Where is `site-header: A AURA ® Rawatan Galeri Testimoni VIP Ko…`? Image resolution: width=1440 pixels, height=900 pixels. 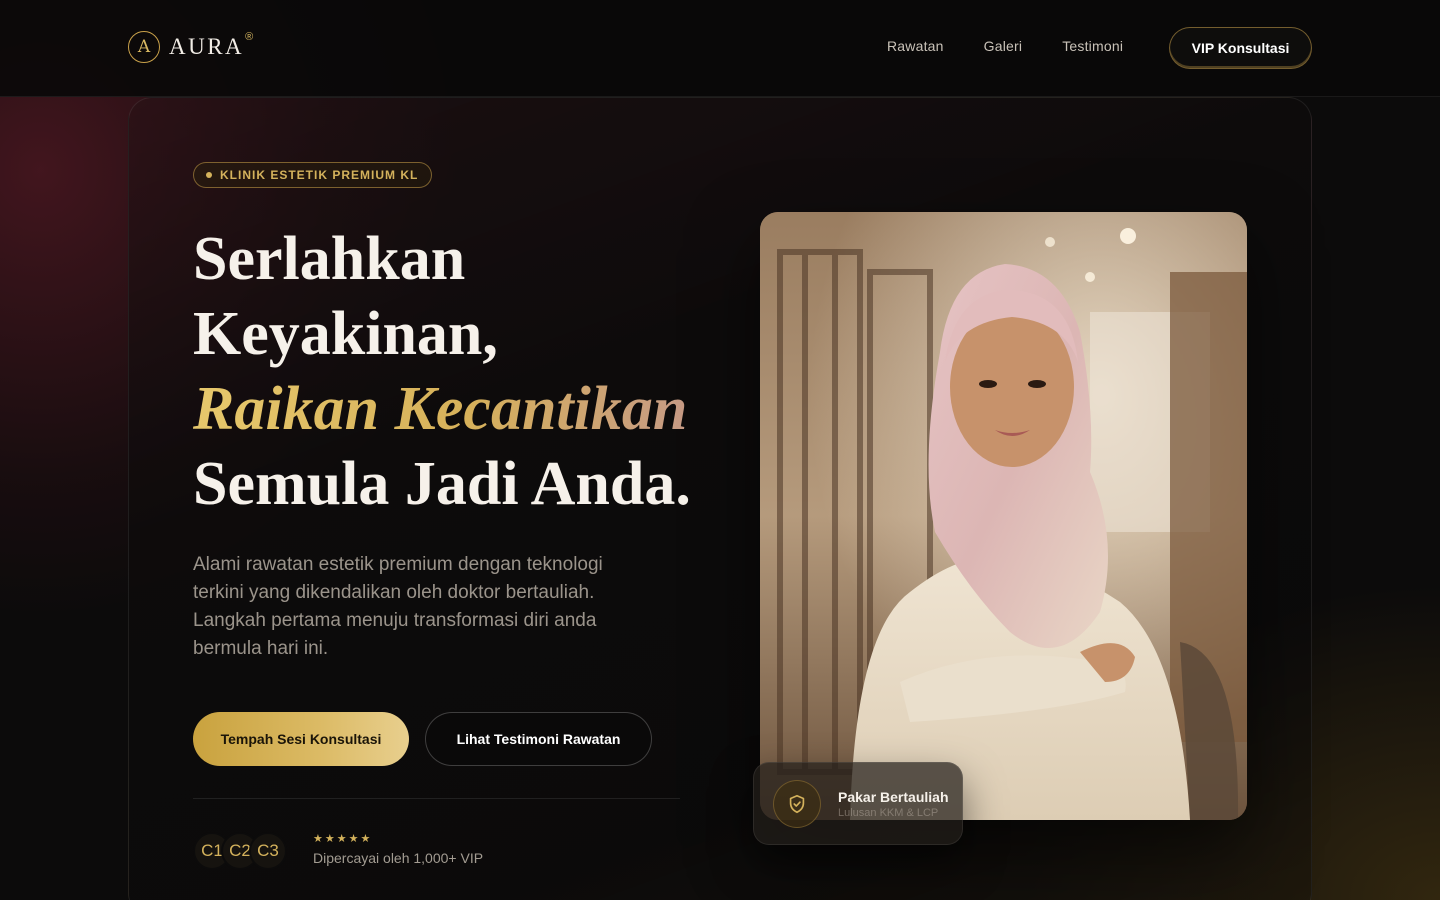
site-header: A AURA ® Rawatan Galeri Testimoni VIP Ko… is located at coordinates (720, 48).